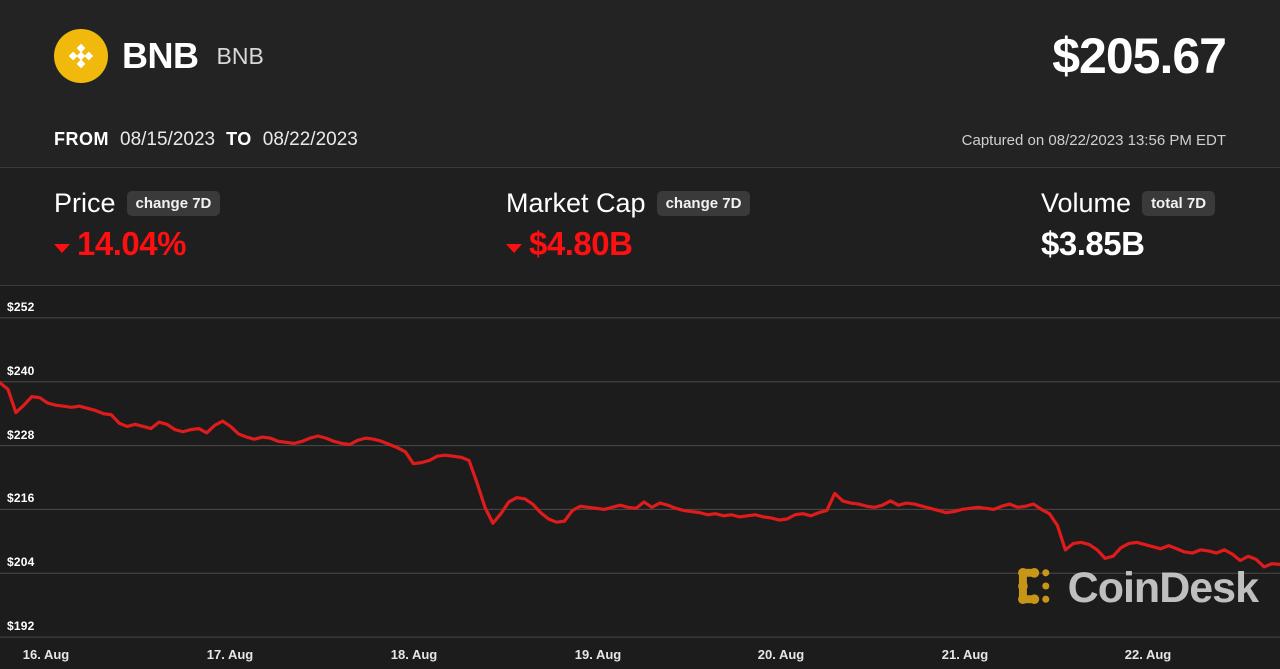  I want to click on captured-timestamp: Captured on 08/22/2023 13:56 PM EDT, so click(1093, 140).